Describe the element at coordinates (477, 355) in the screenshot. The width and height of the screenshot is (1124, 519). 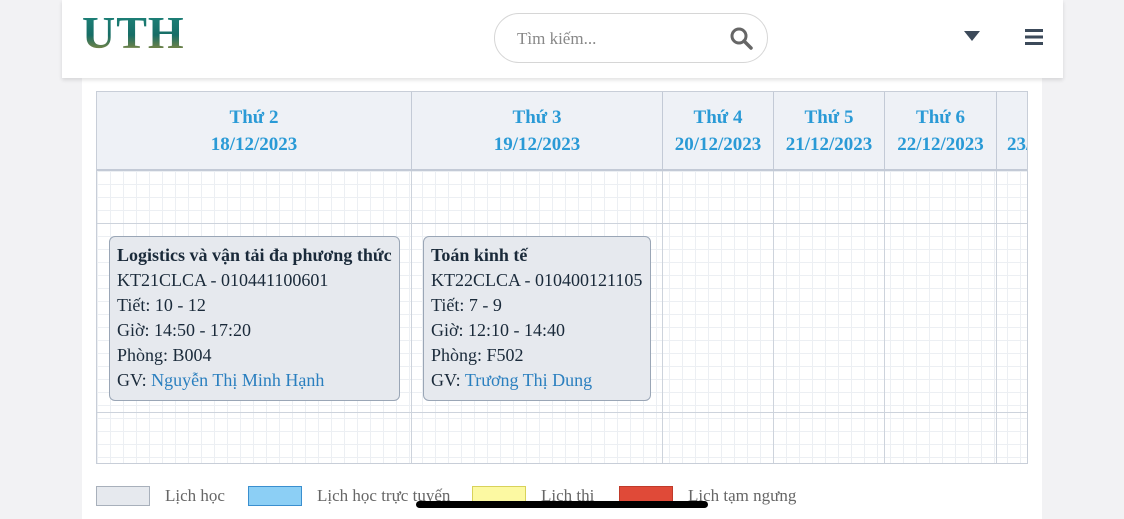
I see `course-room: Phòng: F502` at that location.